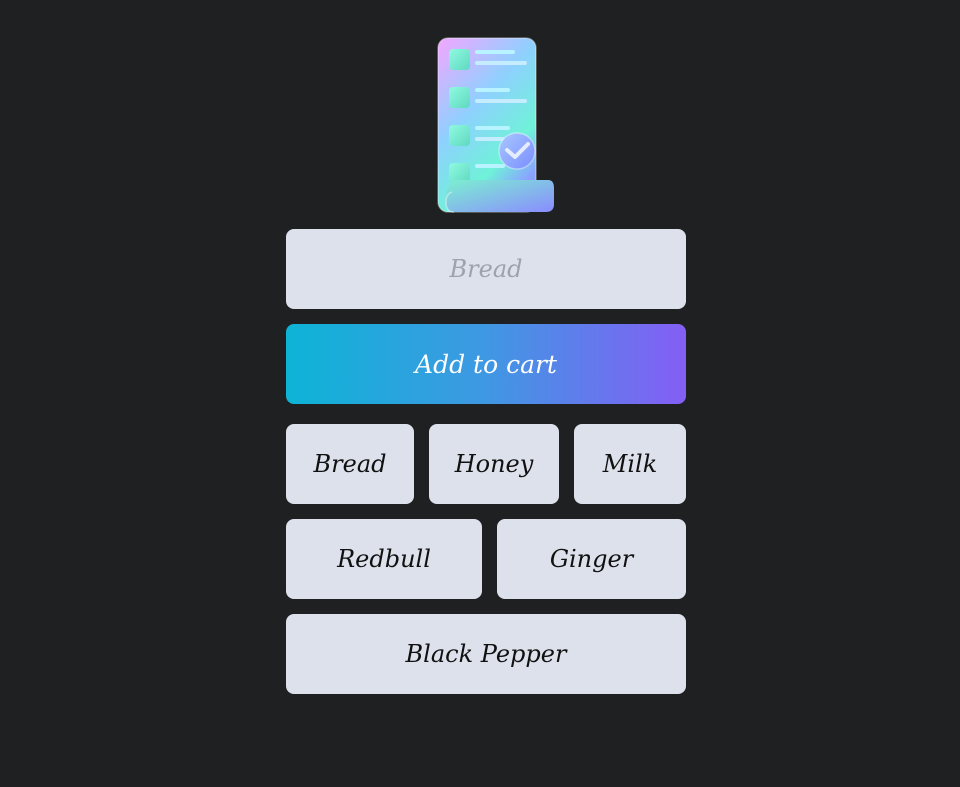  I want to click on item-chip-milk: Milk, so click(630, 464).